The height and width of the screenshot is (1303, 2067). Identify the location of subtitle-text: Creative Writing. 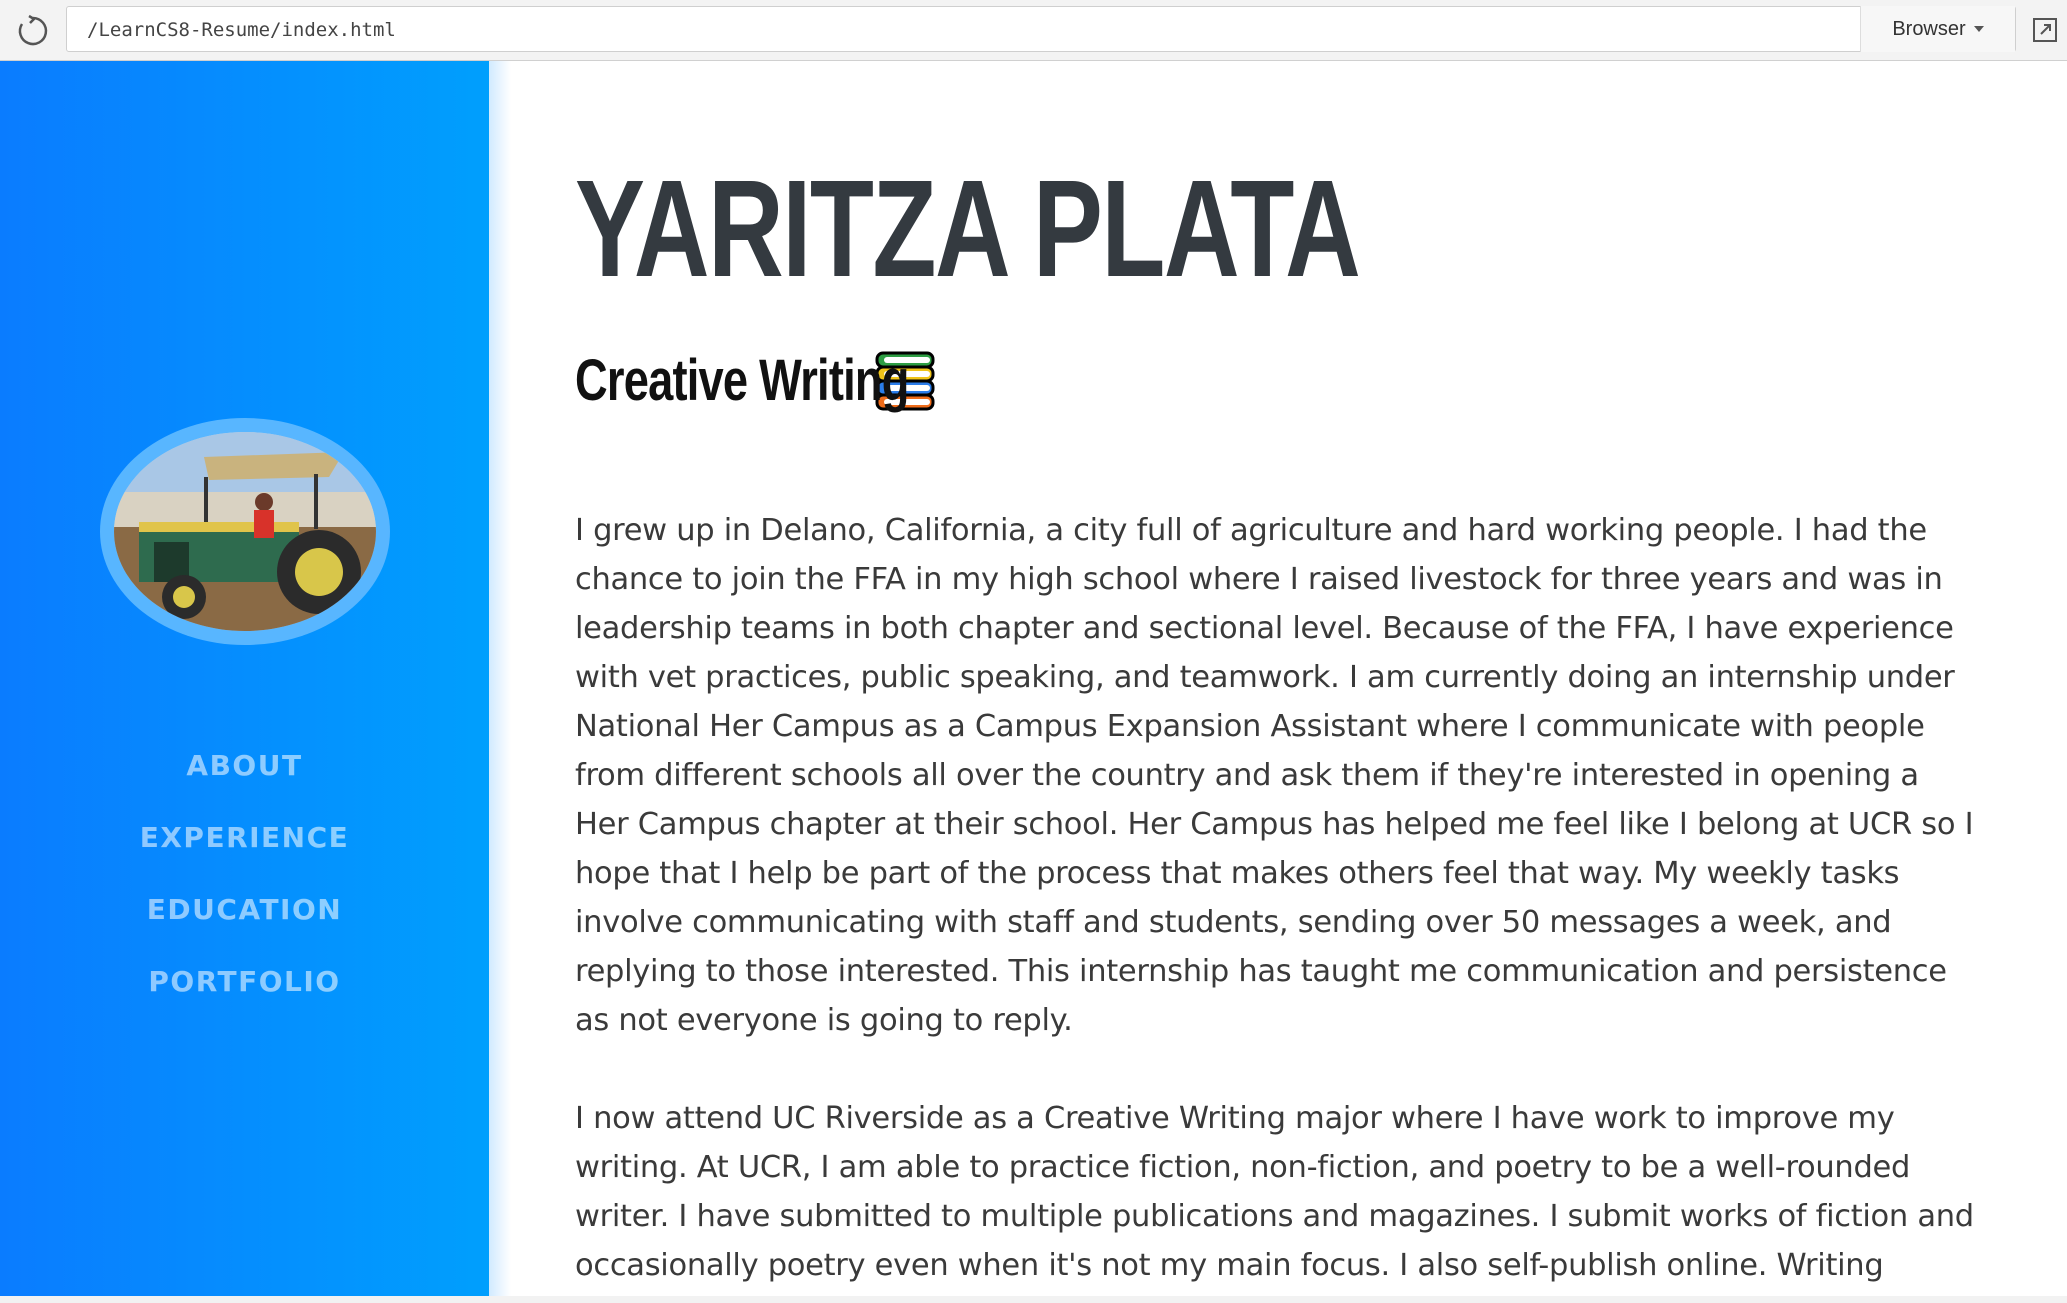
(742, 380).